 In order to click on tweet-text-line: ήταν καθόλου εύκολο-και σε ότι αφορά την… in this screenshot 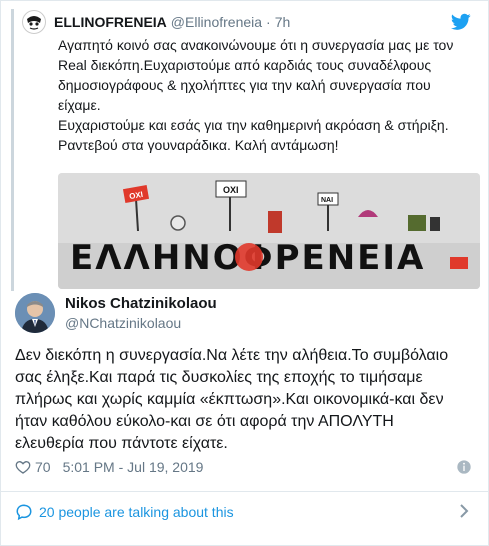, I will do `click(204, 421)`.